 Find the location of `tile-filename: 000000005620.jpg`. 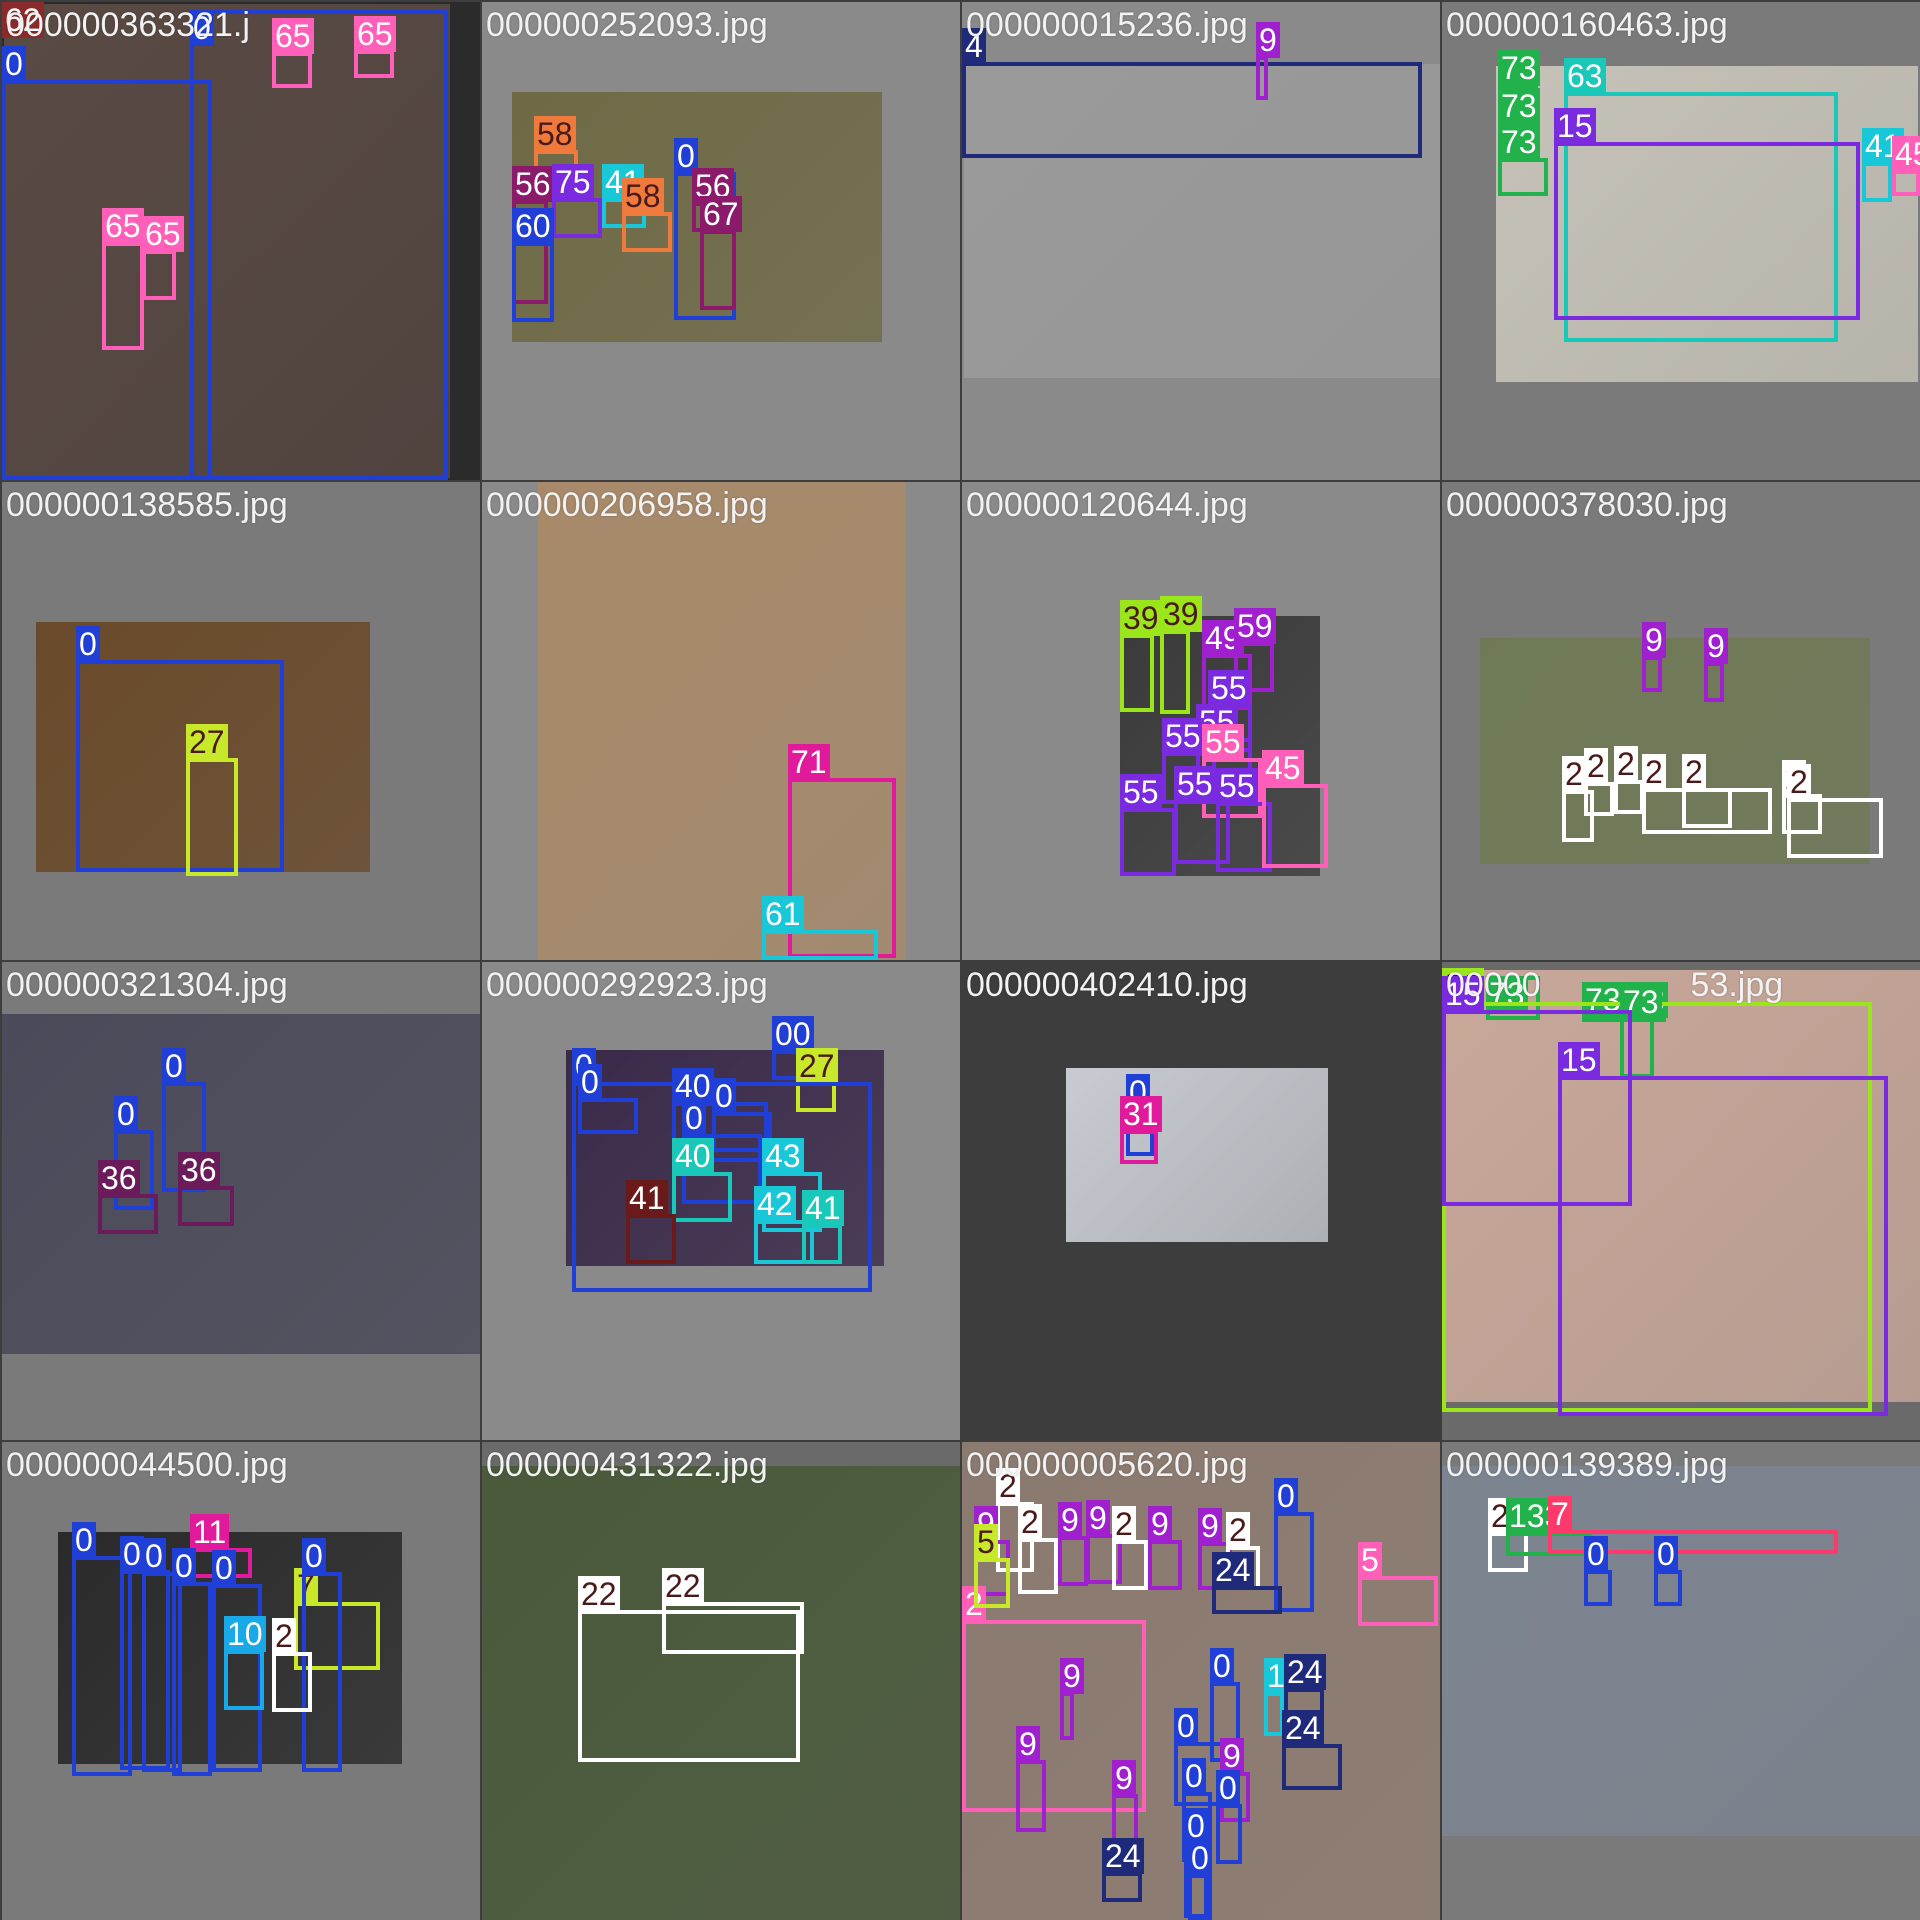

tile-filename: 000000005620.jpg is located at coordinates (1107, 1465).